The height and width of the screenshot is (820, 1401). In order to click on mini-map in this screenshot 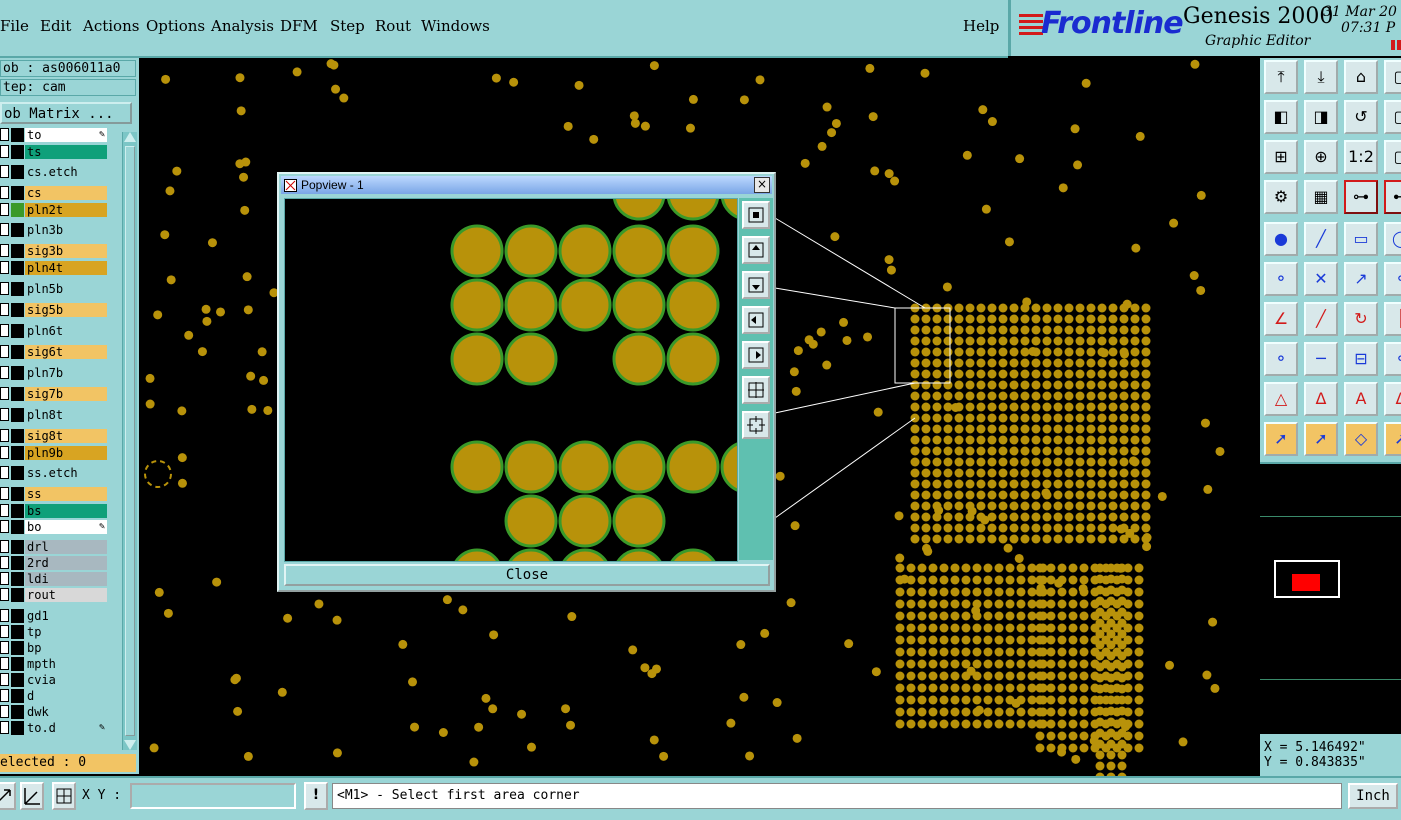, I will do `click(1330, 598)`.